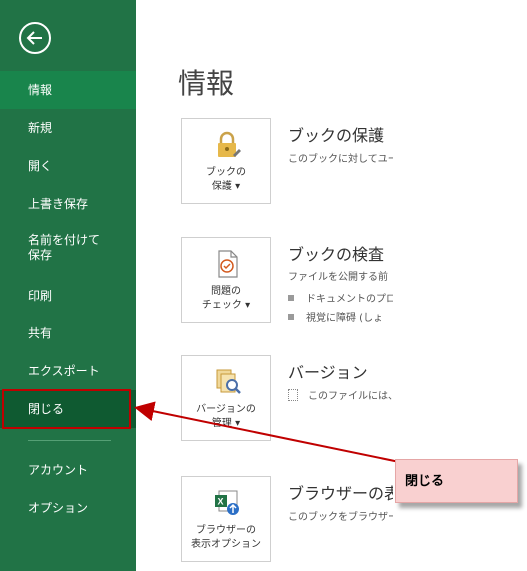  Describe the element at coordinates (40, 89) in the screenshot. I see `sidebar-item-label: 情報` at that location.